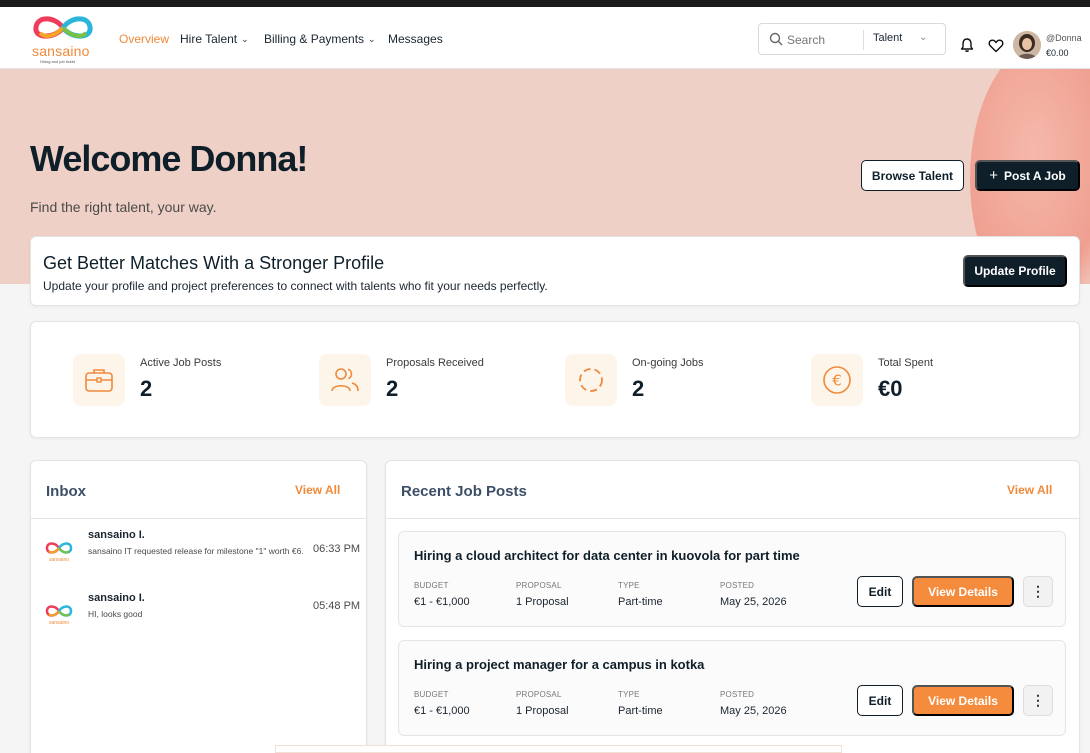  Describe the element at coordinates (967, 45) in the screenshot. I see `bell-icon` at that location.